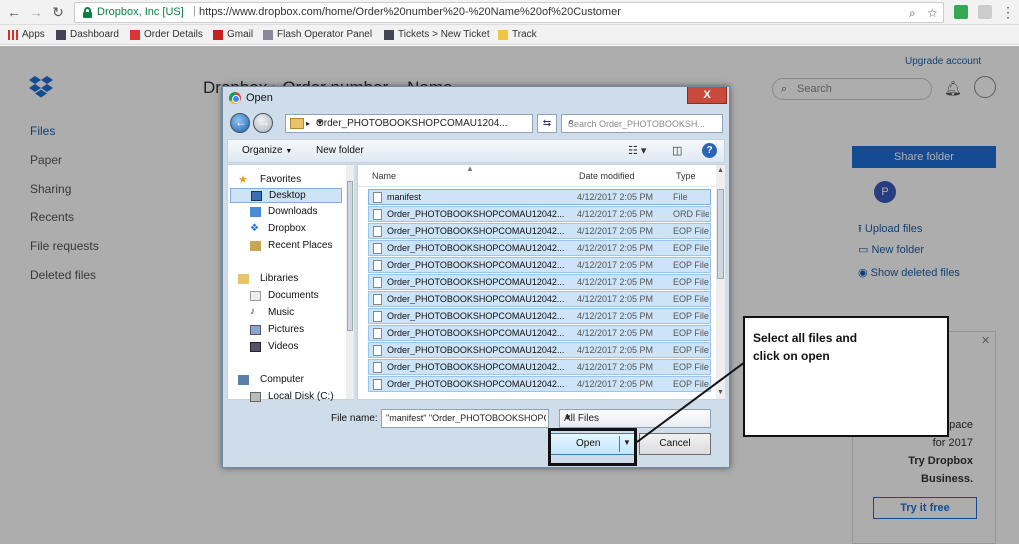  What do you see at coordinates (268, 34) in the screenshot?
I see `panel-icon` at bounding box center [268, 34].